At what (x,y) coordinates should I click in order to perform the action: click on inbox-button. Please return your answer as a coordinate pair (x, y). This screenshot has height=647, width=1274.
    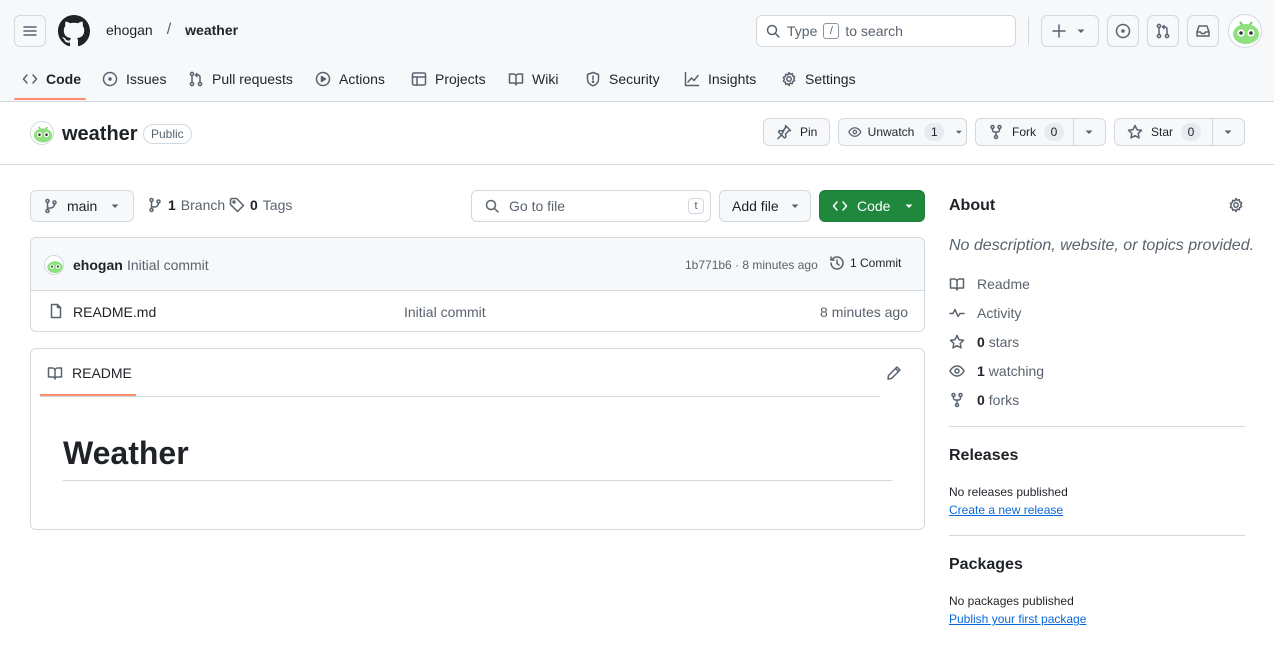
    Looking at the image, I should click on (1203, 31).